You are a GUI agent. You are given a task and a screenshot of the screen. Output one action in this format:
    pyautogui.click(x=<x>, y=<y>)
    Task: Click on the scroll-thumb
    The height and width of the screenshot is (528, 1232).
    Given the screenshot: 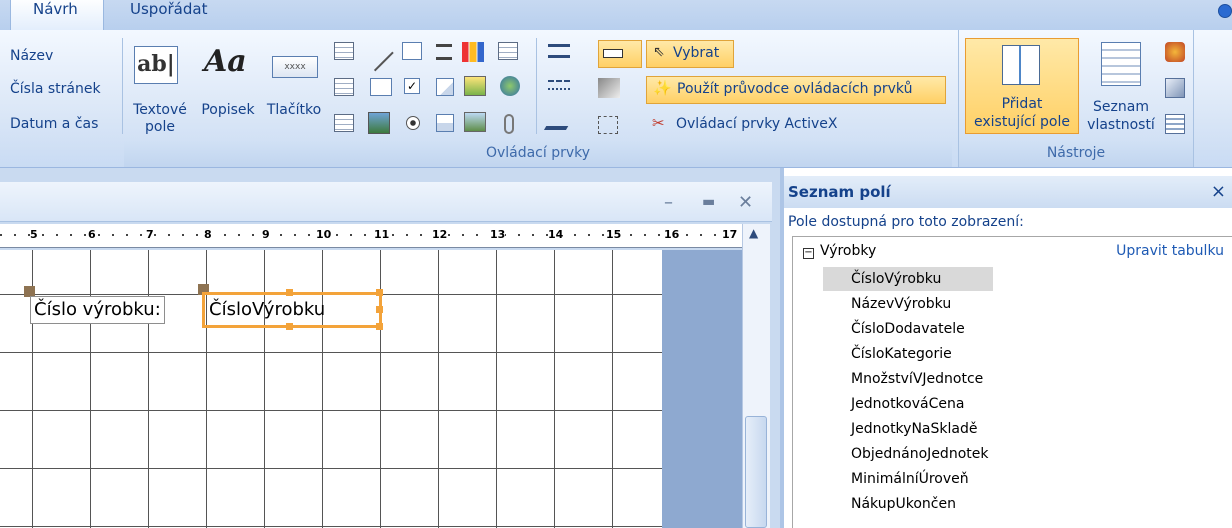 What is the action you would take?
    pyautogui.click(x=756, y=472)
    